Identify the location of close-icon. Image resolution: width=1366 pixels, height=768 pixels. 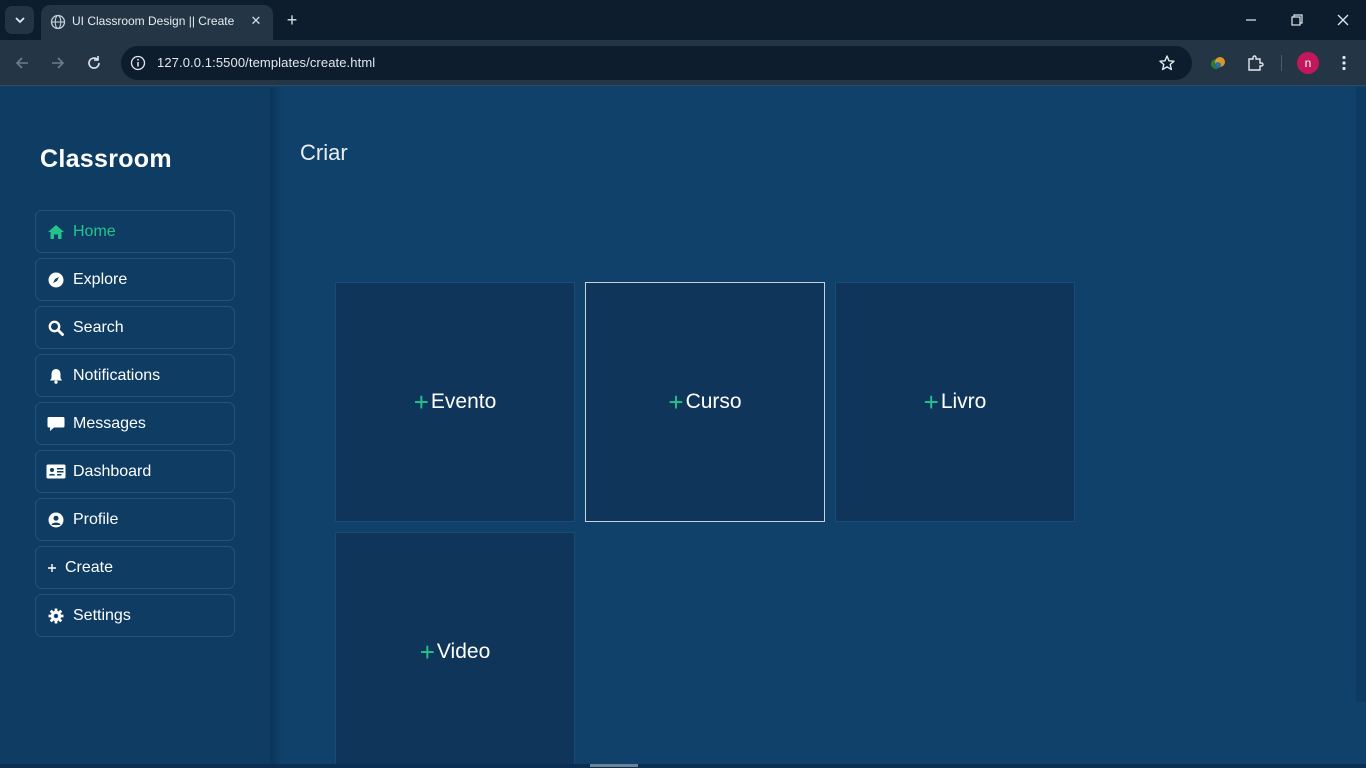
(1343, 20).